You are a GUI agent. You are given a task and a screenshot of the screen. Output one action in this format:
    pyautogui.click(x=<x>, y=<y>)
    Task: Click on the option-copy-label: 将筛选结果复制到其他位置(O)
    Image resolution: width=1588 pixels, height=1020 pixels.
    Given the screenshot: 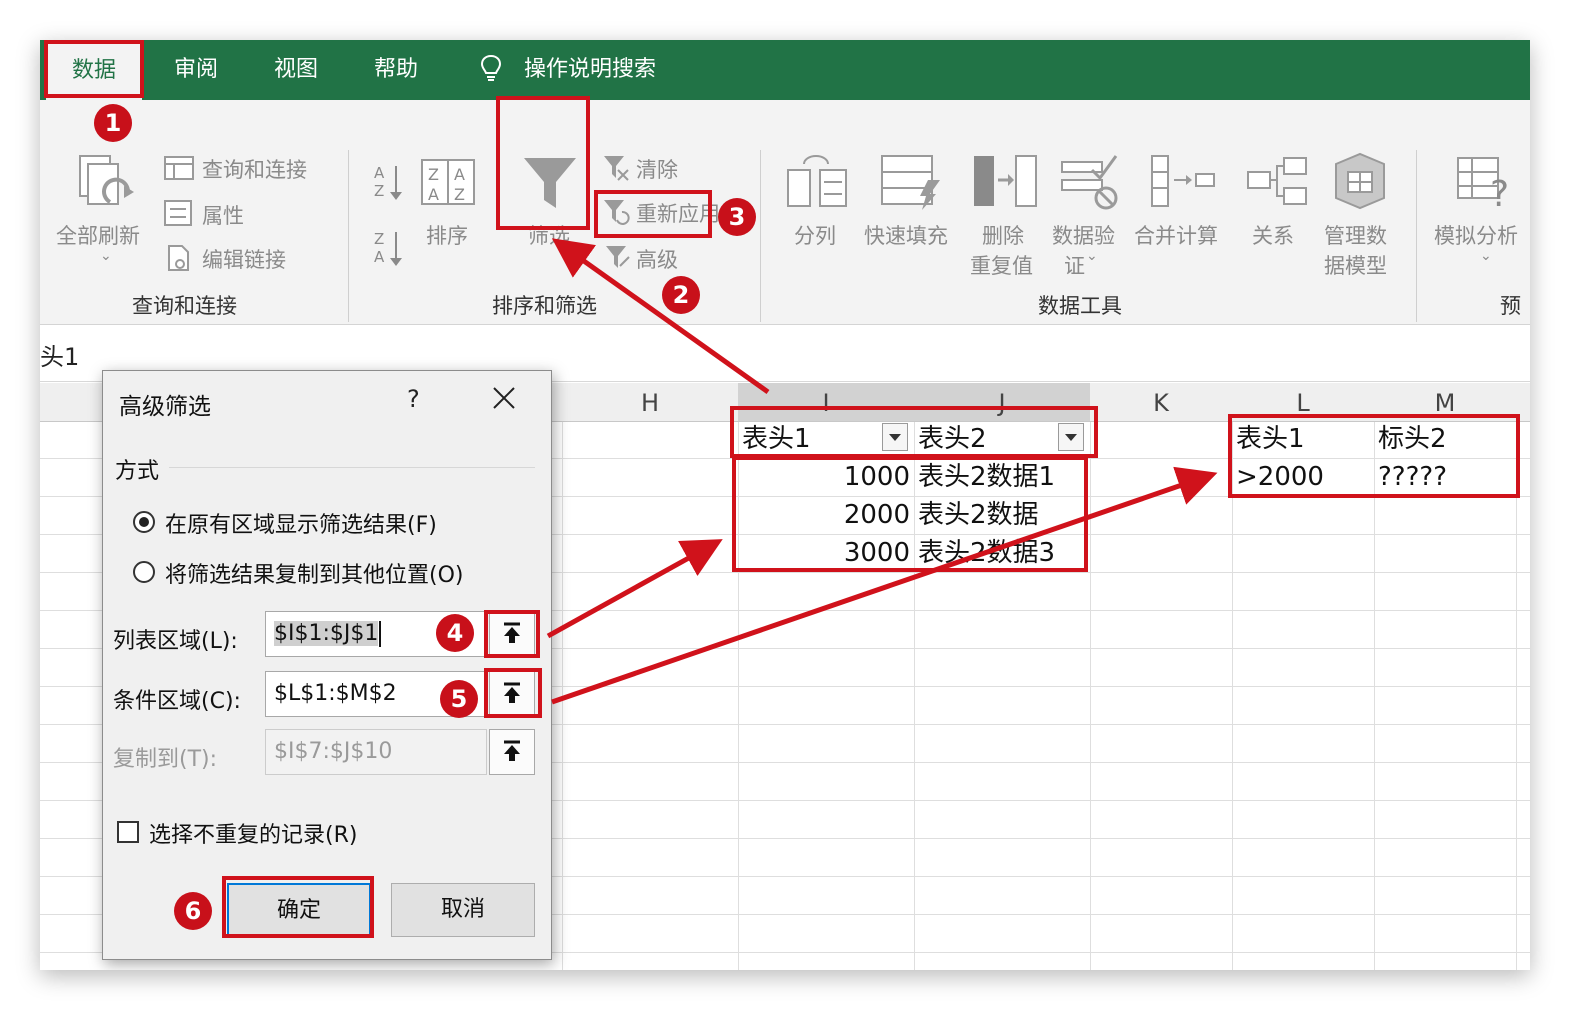 What is the action you would take?
    pyautogui.click(x=314, y=575)
    